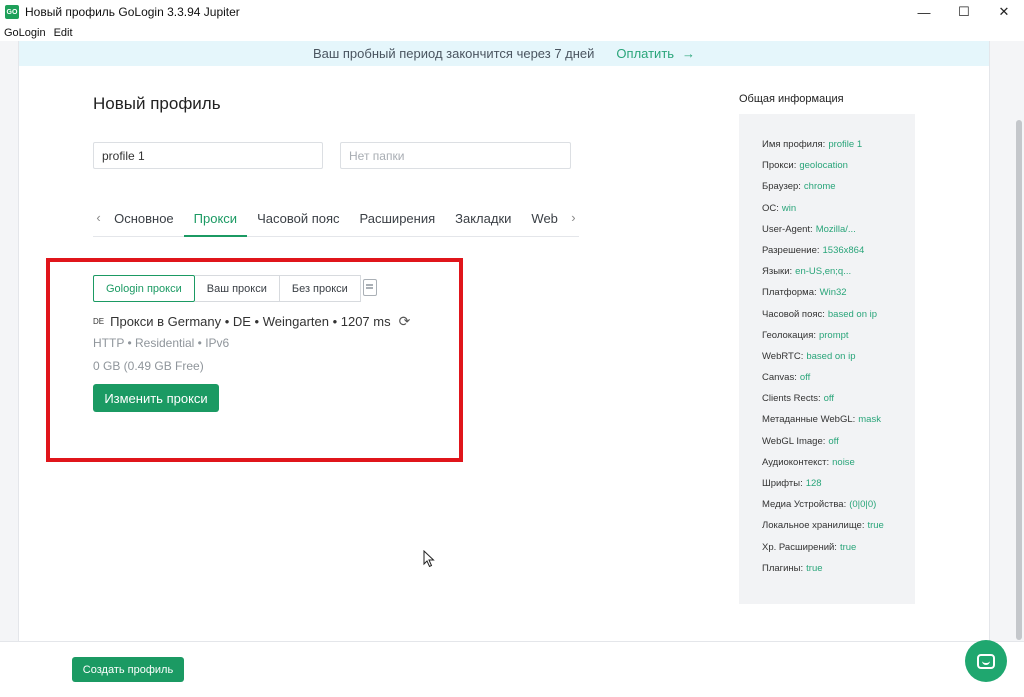 The height and width of the screenshot is (697, 1024). Describe the element at coordinates (789, 208) in the screenshot. I see `info-value: win` at that location.